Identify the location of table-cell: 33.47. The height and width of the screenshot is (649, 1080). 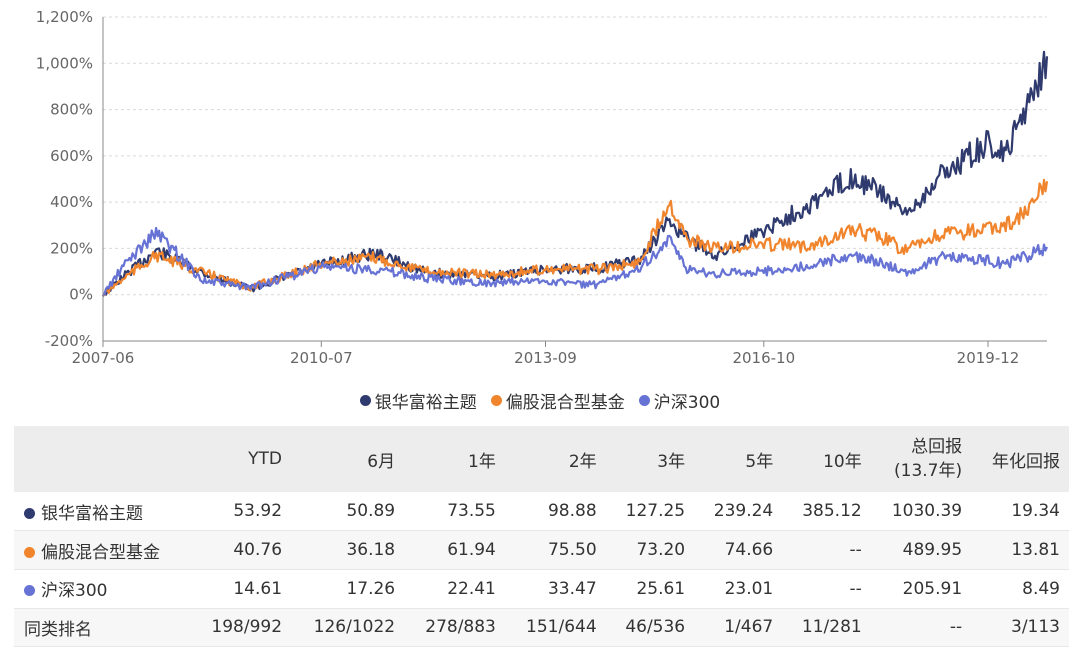
(572, 588).